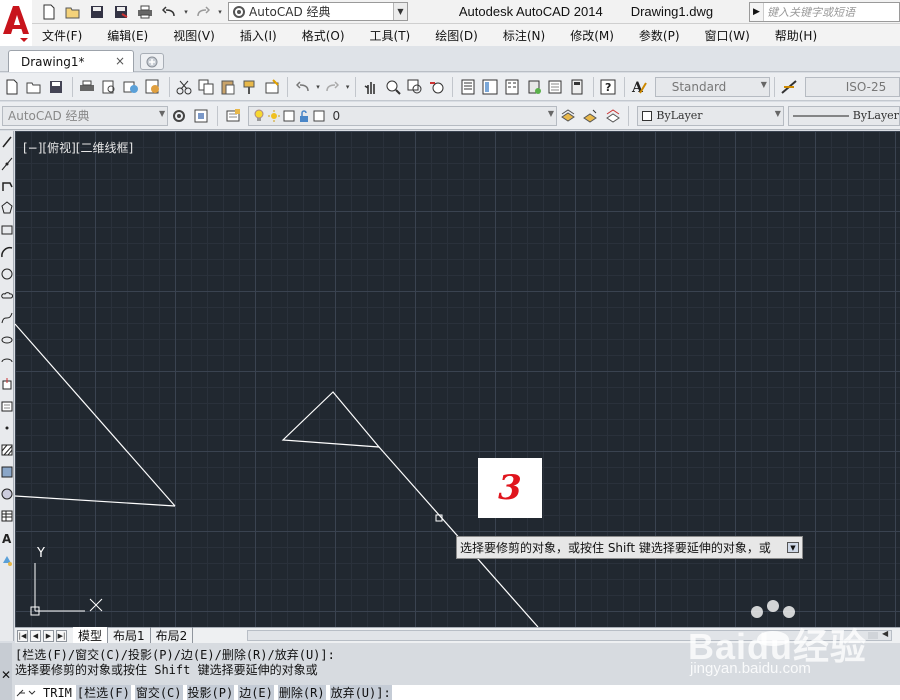  What do you see at coordinates (7, 186) in the screenshot?
I see `polyline-icon` at bounding box center [7, 186].